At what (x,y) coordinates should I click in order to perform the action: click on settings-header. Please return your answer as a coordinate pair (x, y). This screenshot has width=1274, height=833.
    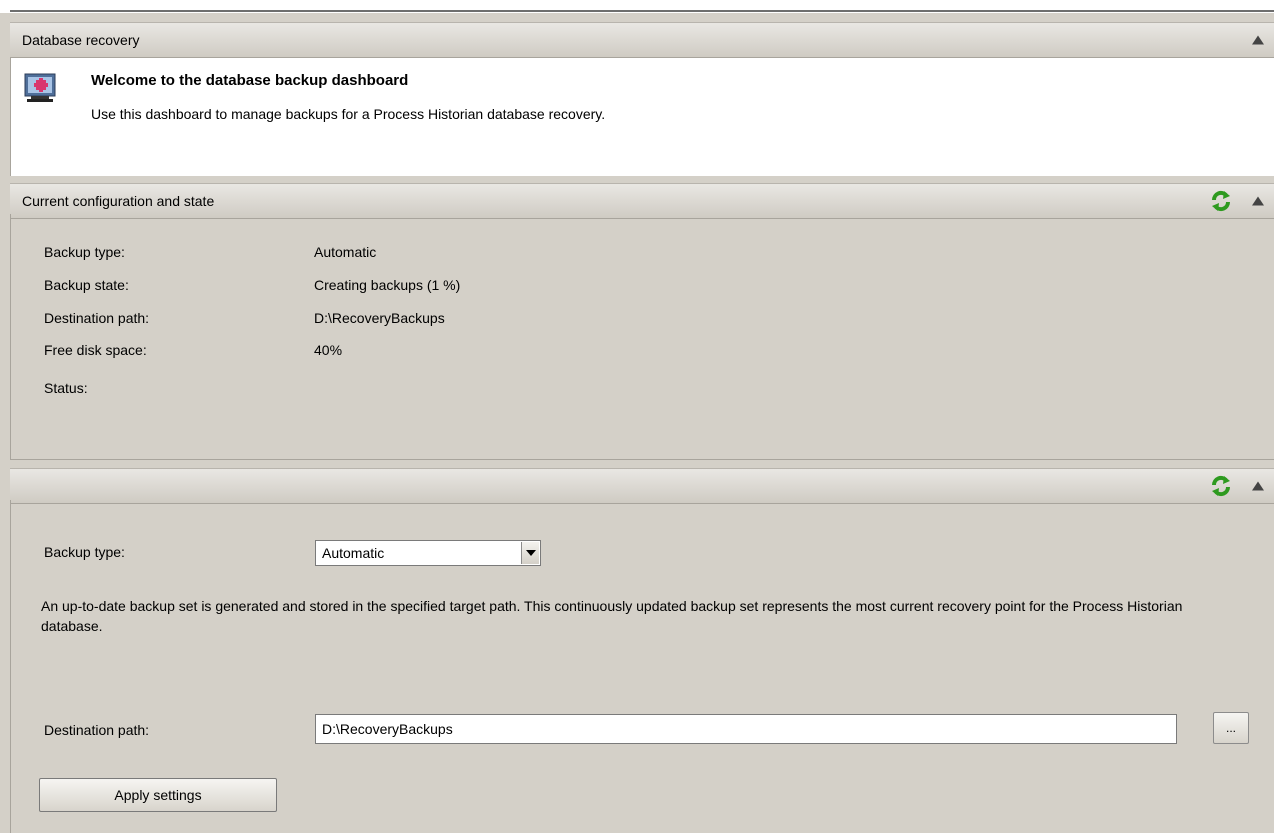
    Looking at the image, I should click on (642, 486).